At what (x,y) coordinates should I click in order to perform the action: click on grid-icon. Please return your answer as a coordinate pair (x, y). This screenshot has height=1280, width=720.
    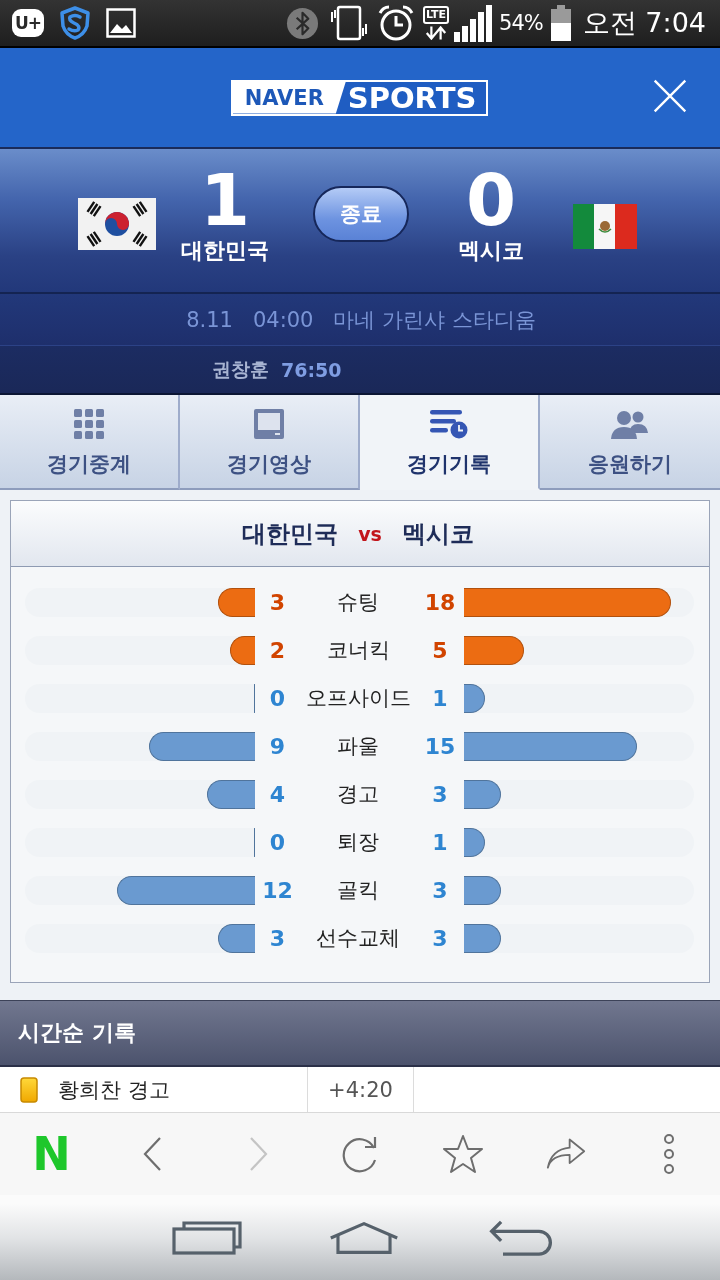
    Looking at the image, I should click on (89, 424).